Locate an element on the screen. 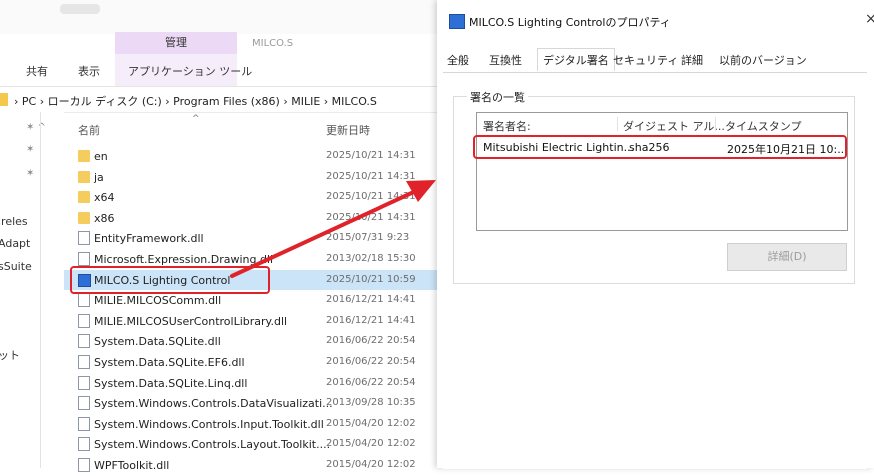 The width and height of the screenshot is (874, 476). details-button: 詳細(D) is located at coordinates (787, 257).